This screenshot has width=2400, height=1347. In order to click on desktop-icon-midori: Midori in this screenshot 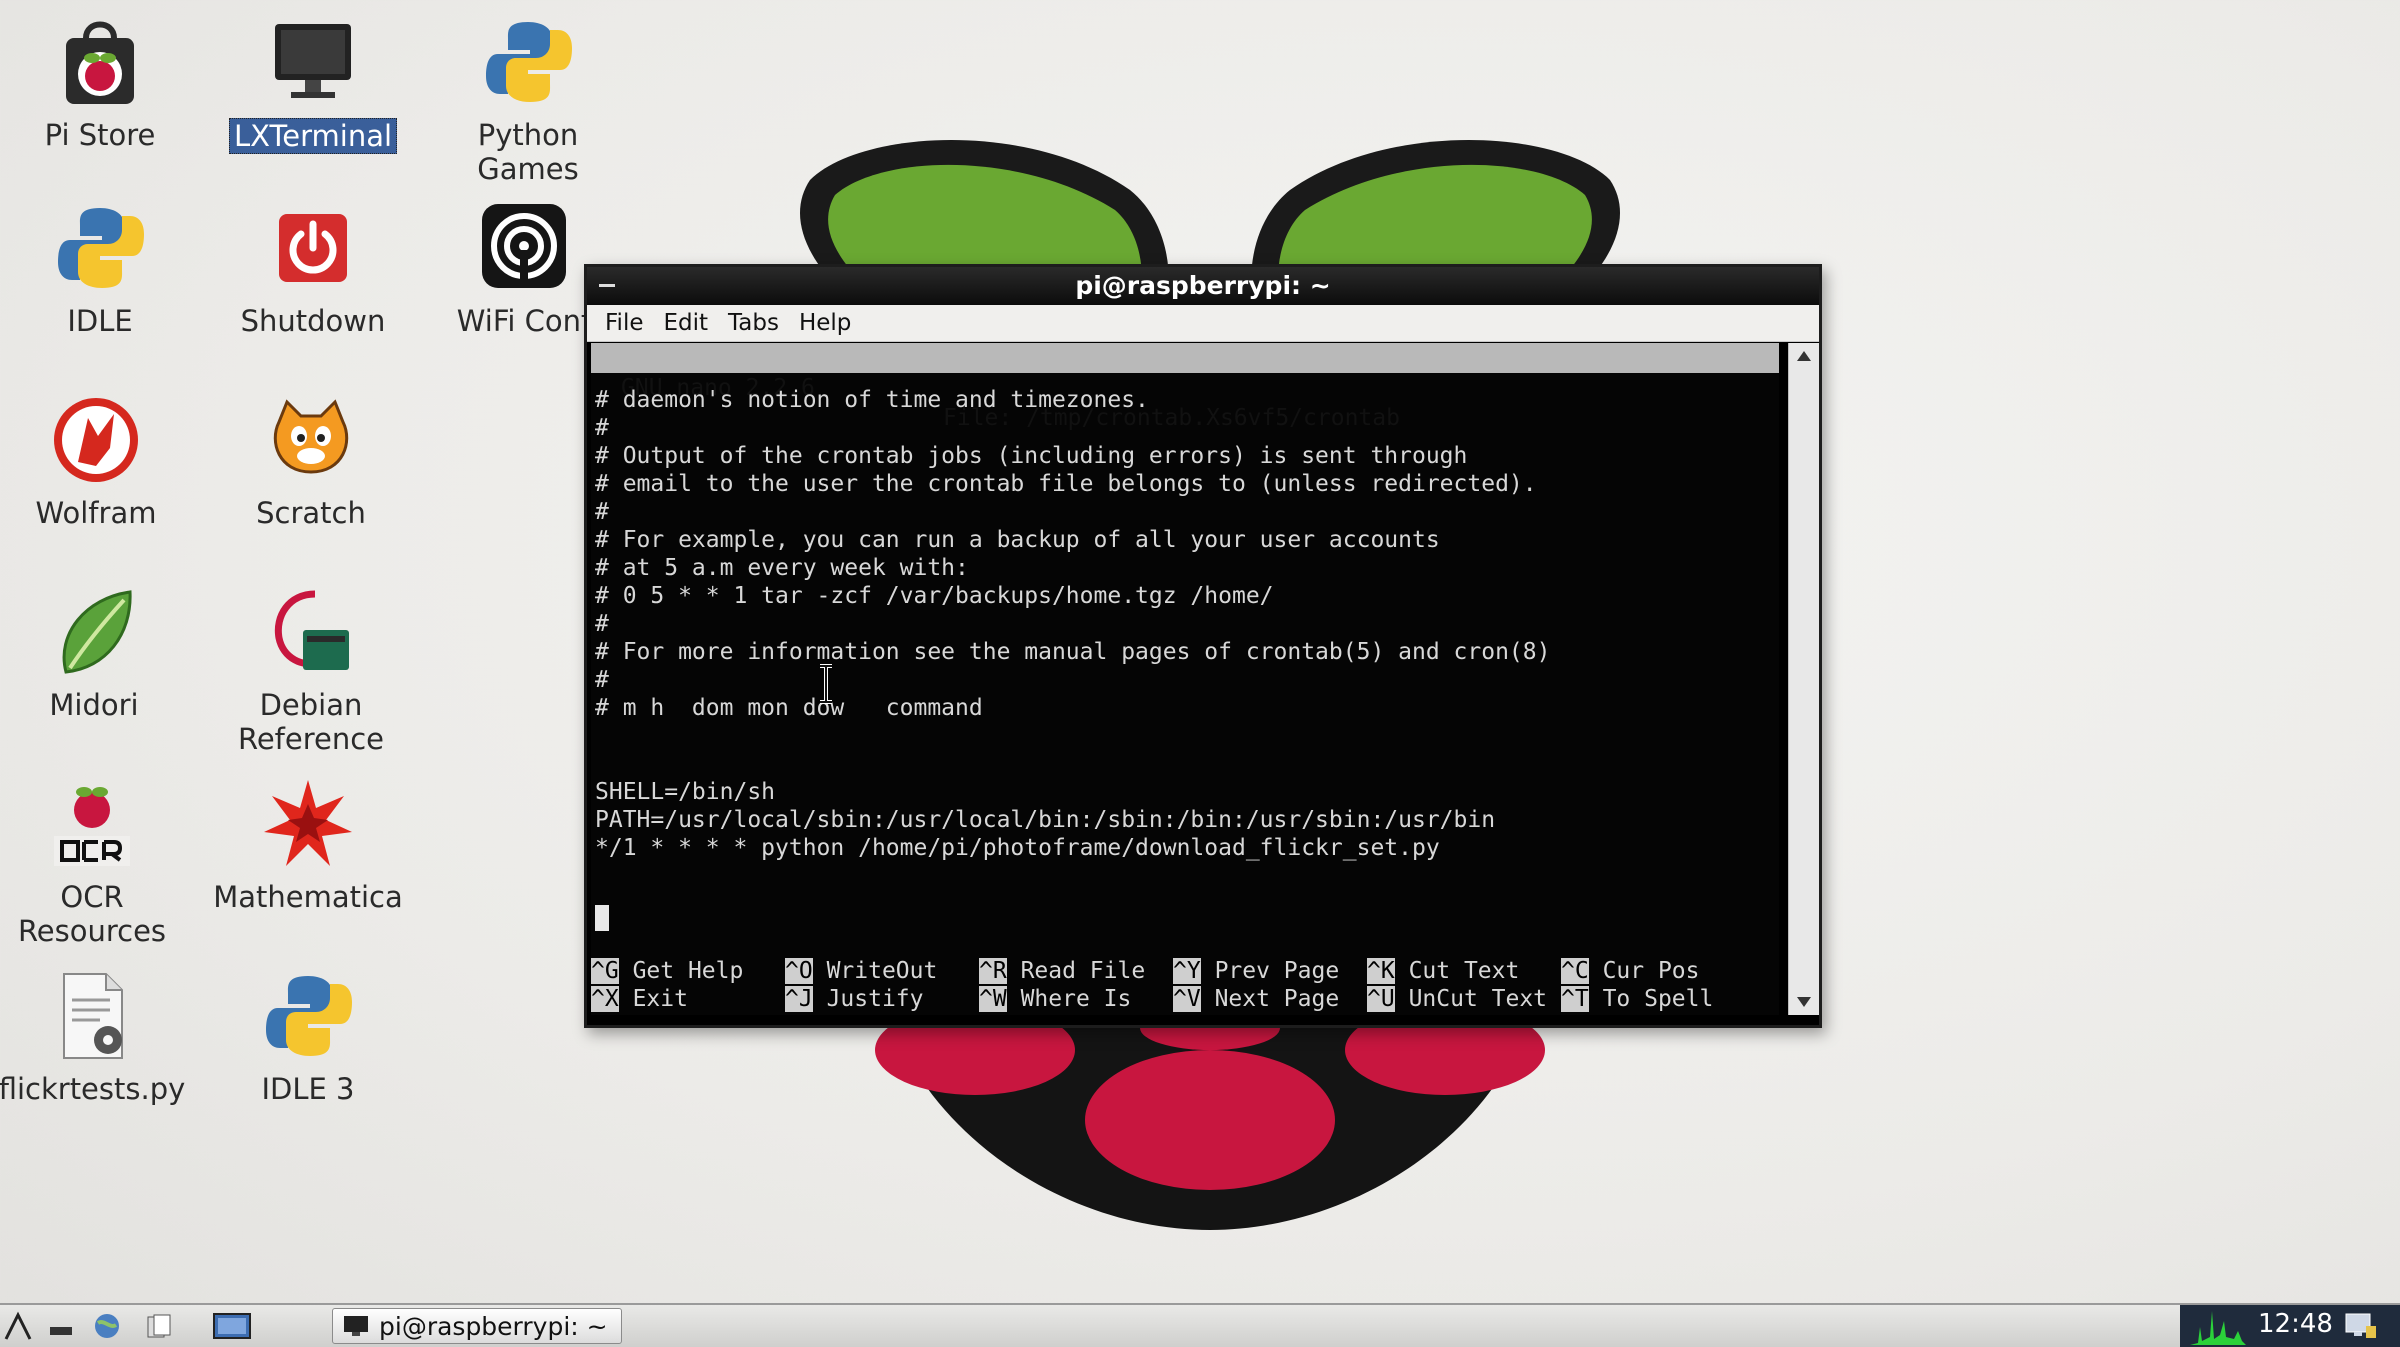, I will do `click(97, 653)`.